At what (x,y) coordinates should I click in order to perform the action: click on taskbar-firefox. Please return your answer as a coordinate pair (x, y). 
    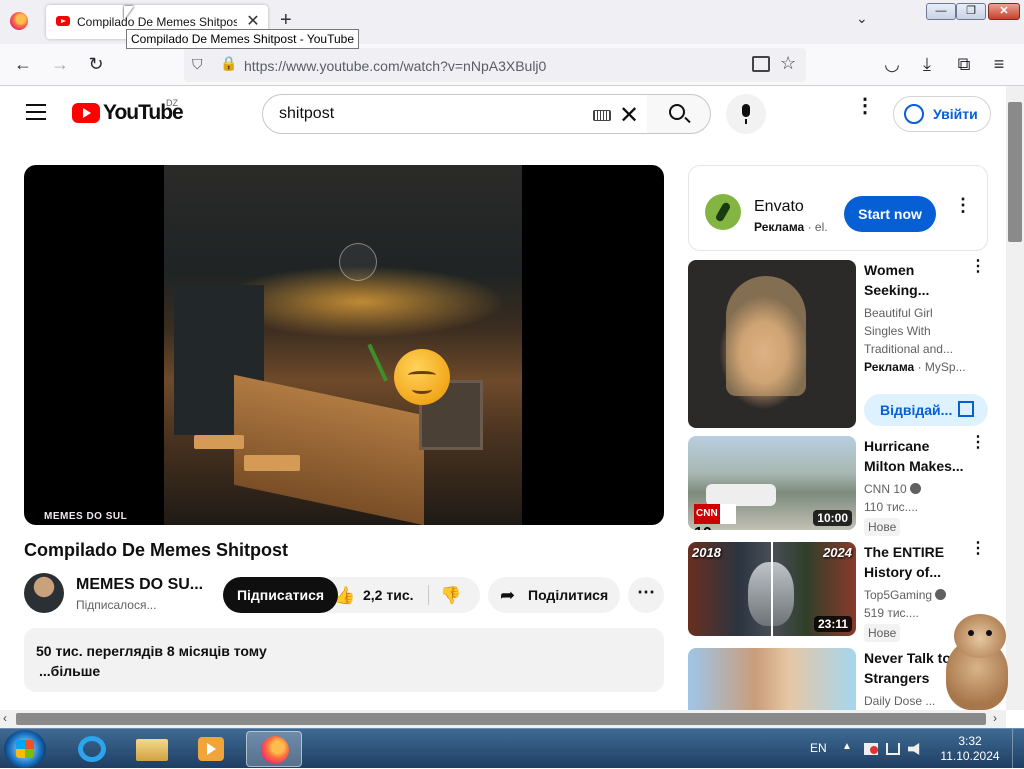
    Looking at the image, I should click on (274, 749).